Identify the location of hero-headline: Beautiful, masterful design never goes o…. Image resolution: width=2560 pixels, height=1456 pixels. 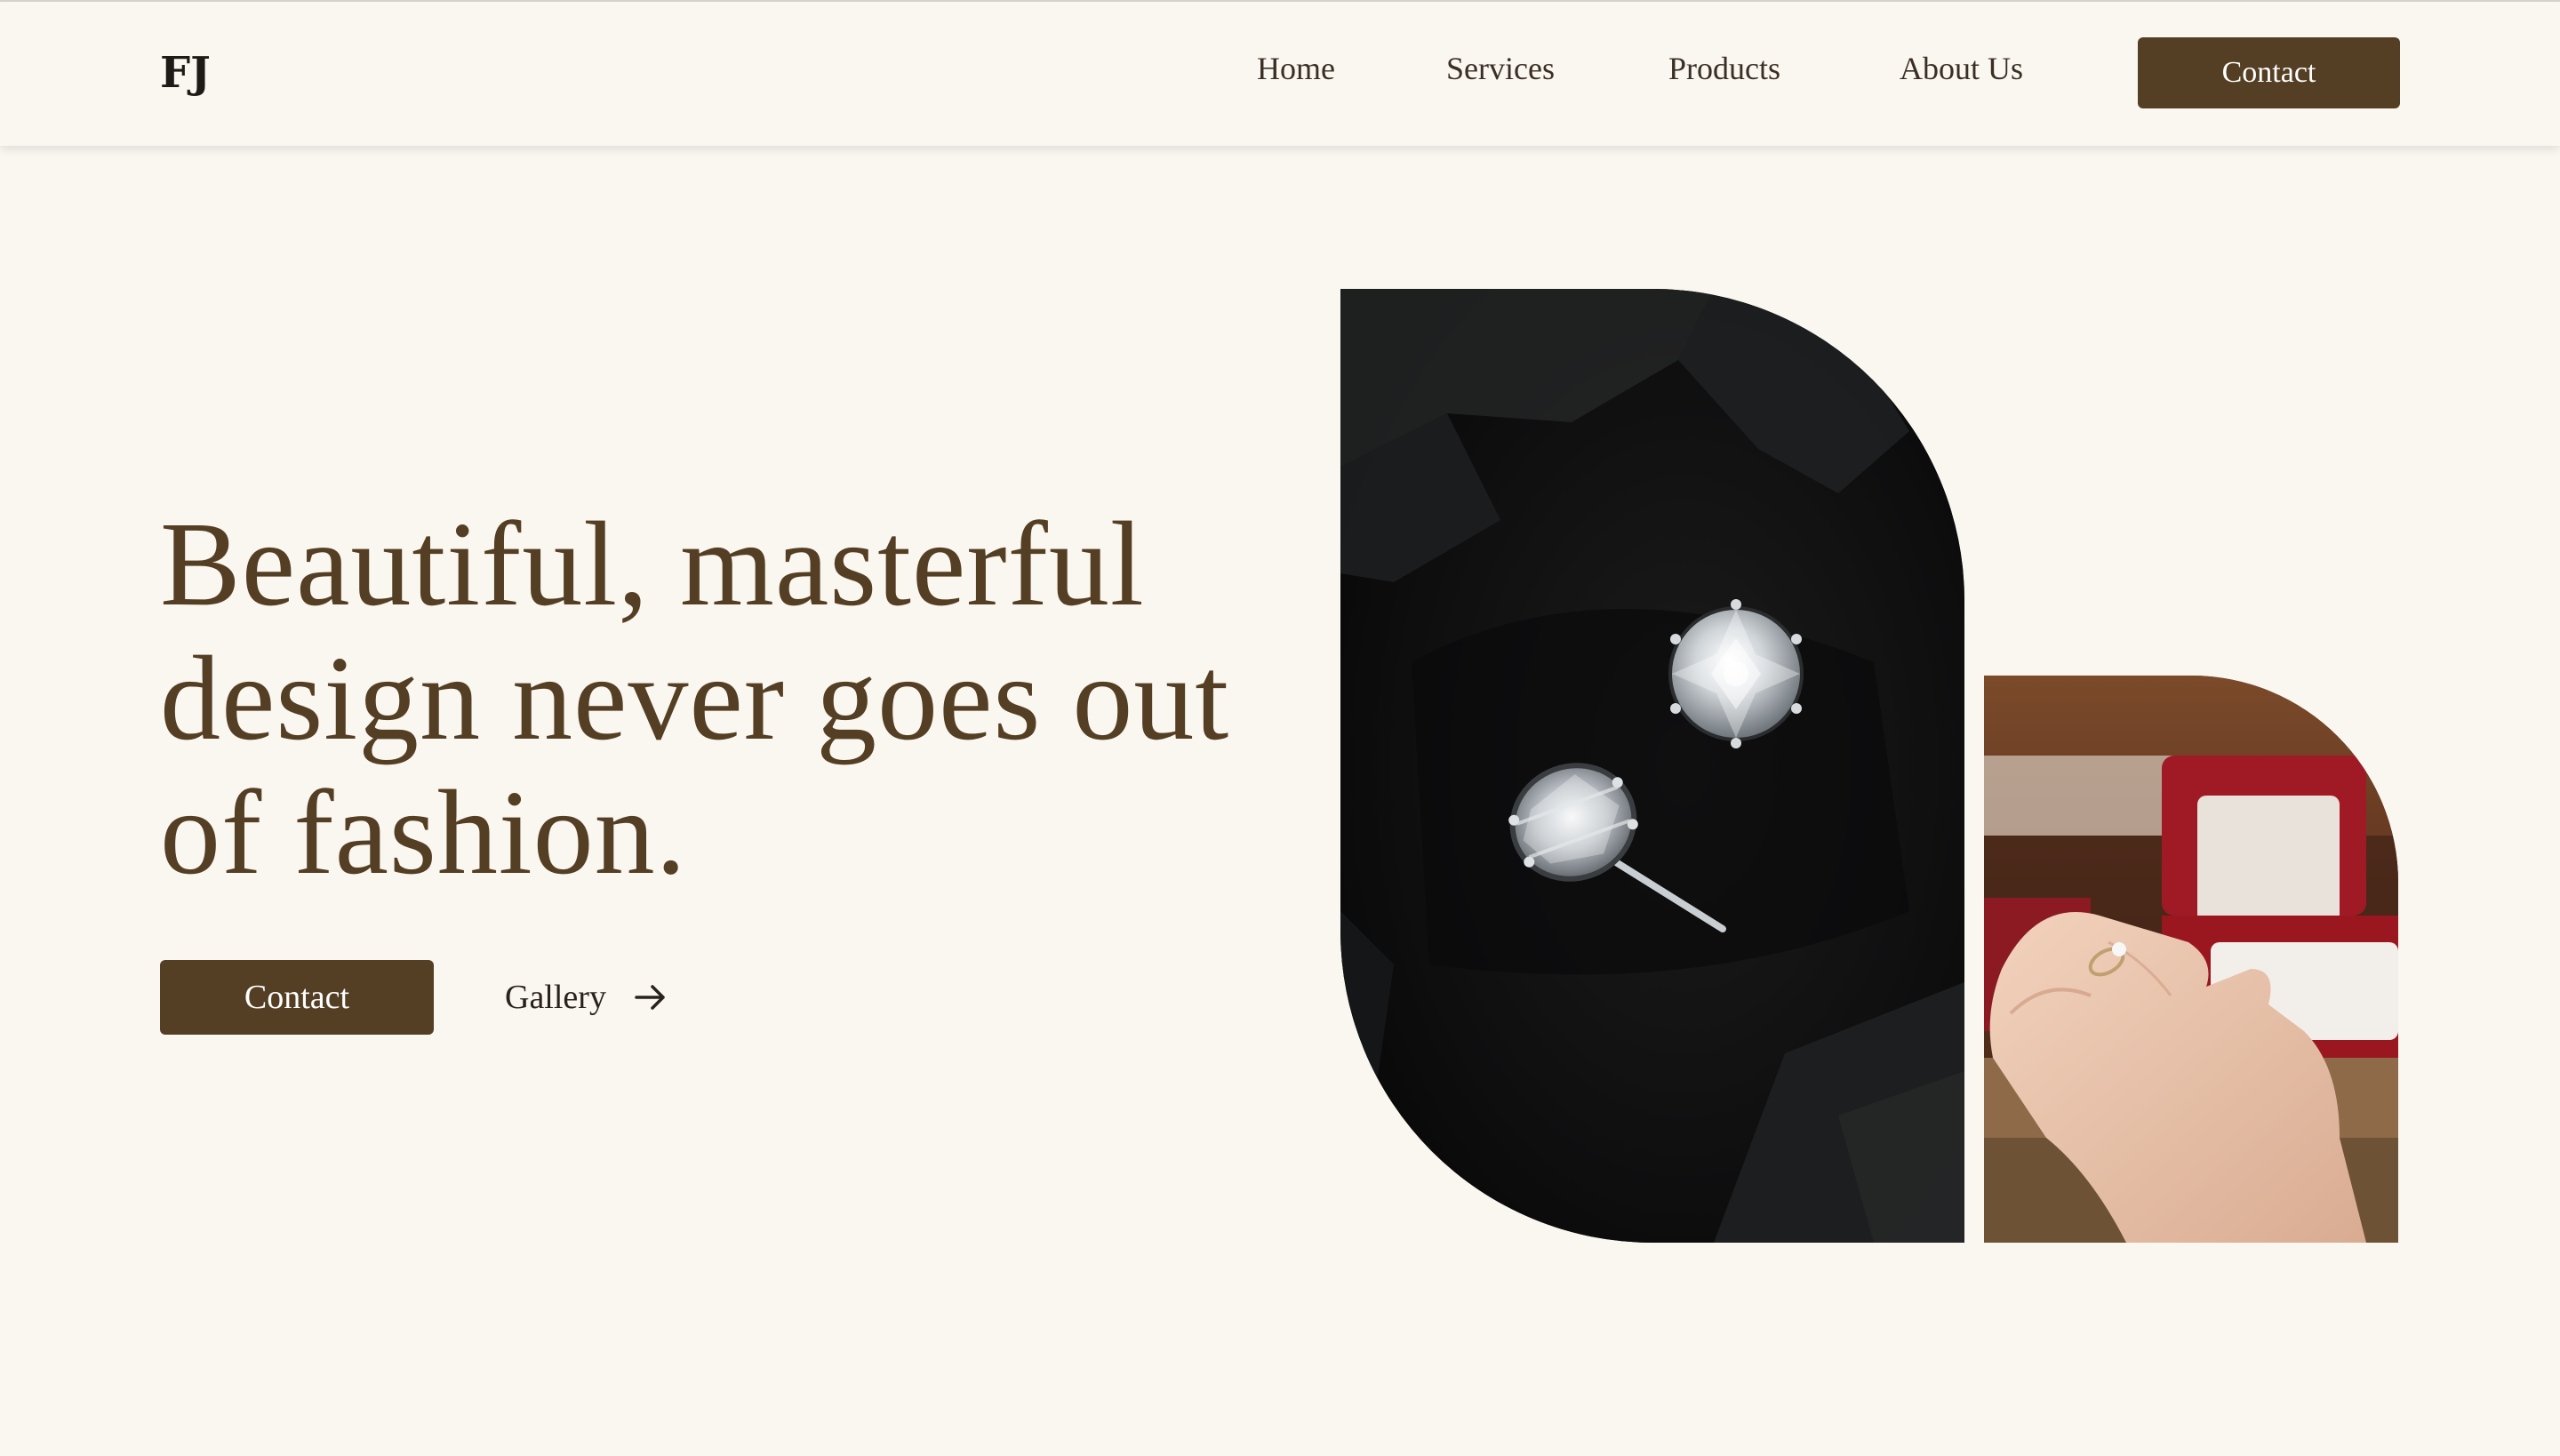
(695, 699).